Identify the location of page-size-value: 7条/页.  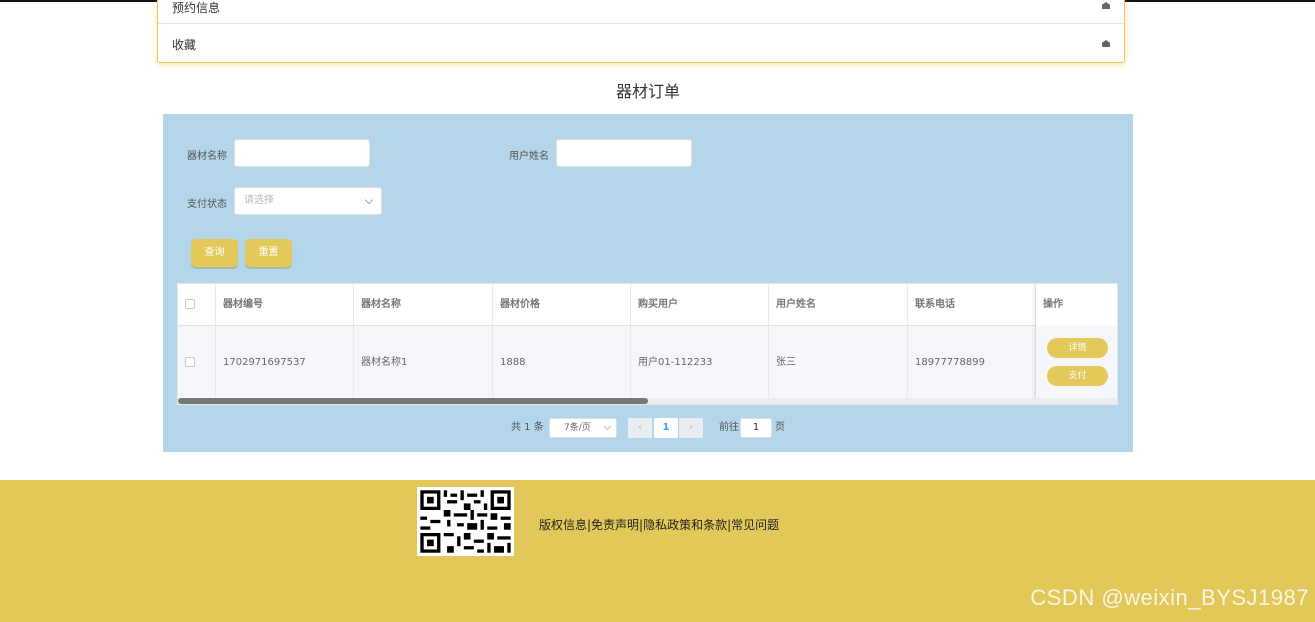
(577, 428).